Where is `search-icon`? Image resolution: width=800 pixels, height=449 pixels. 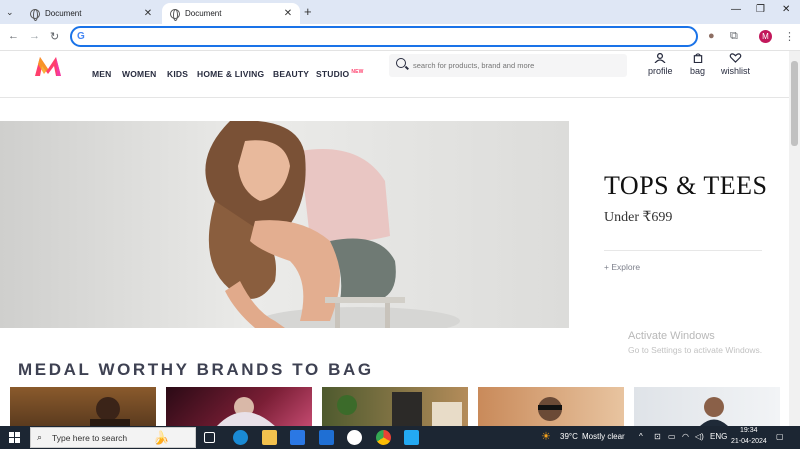 search-icon is located at coordinates (401, 63).